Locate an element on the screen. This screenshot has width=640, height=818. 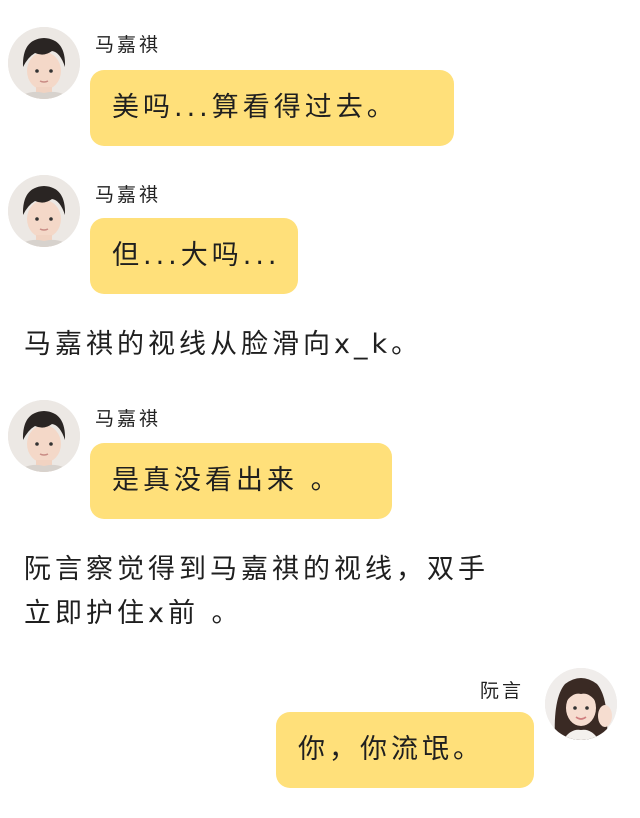
narration-line: 阮言察觉得到马嘉祺的视线，双手 is located at coordinates (256, 569).